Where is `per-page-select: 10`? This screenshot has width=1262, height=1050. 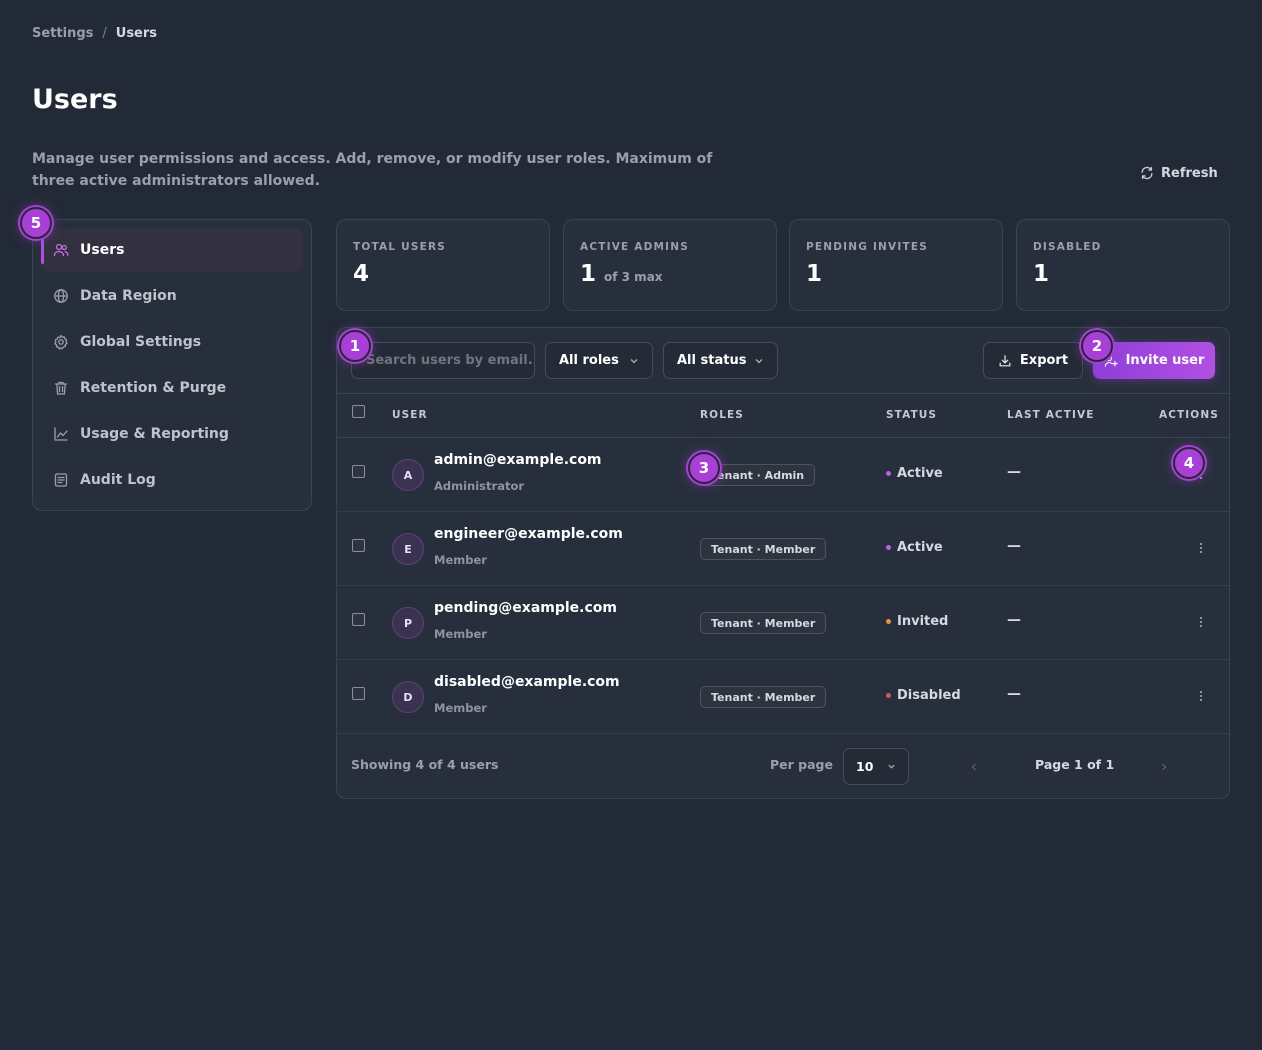 per-page-select: 10 is located at coordinates (876, 766).